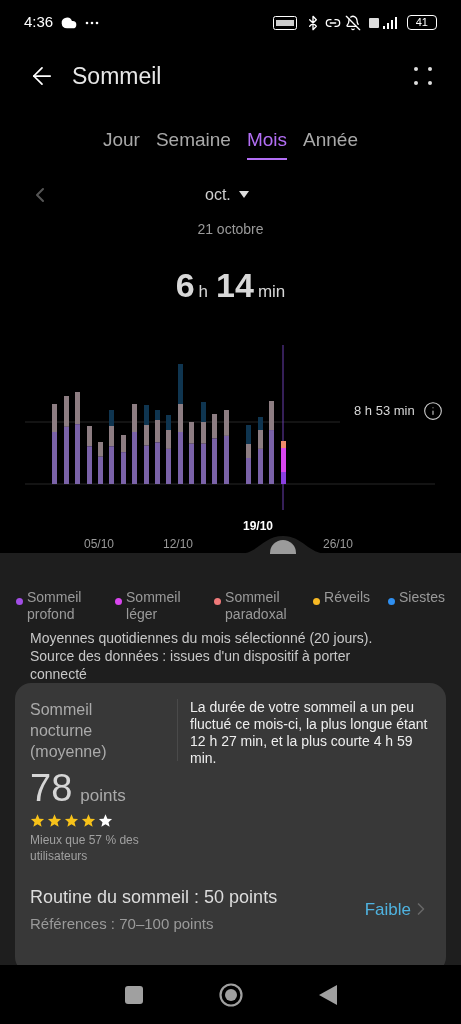 This screenshot has width=461, height=1024. What do you see at coordinates (69, 731) in the screenshot?
I see `card-title: Sommeil nocturne (moyenne)` at bounding box center [69, 731].